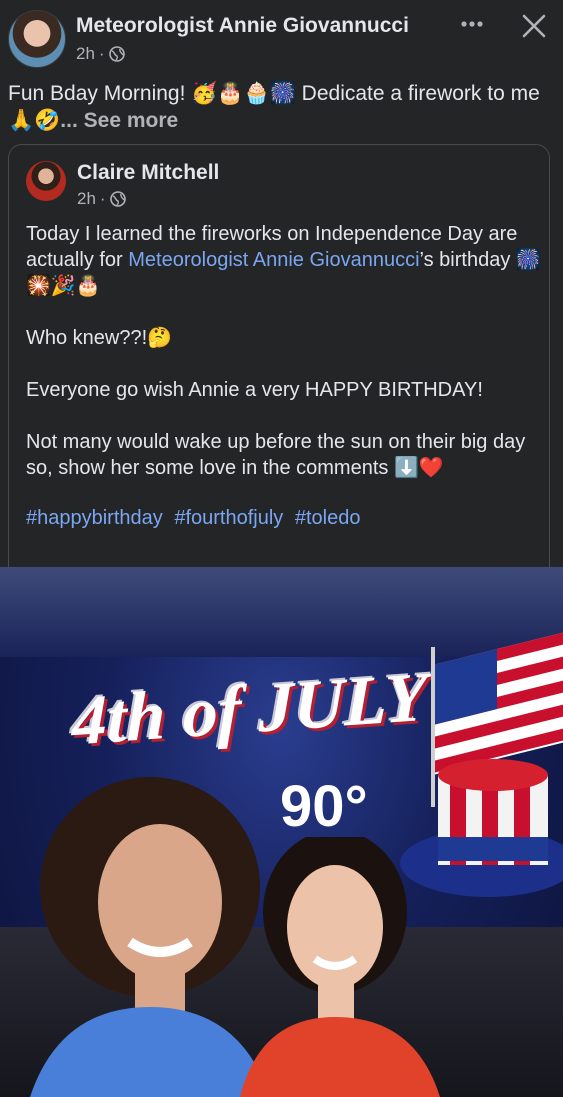 The height and width of the screenshot is (1097, 563). Describe the element at coordinates (37, 39) in the screenshot. I see `author-avatar` at that location.